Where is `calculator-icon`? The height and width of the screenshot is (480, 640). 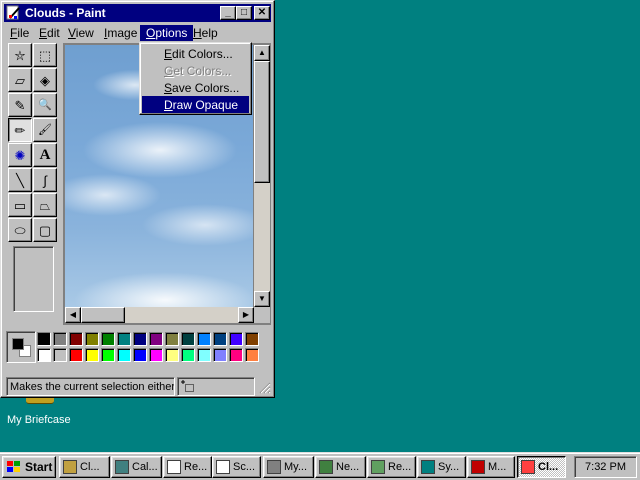
calculator-icon is located at coordinates (122, 467).